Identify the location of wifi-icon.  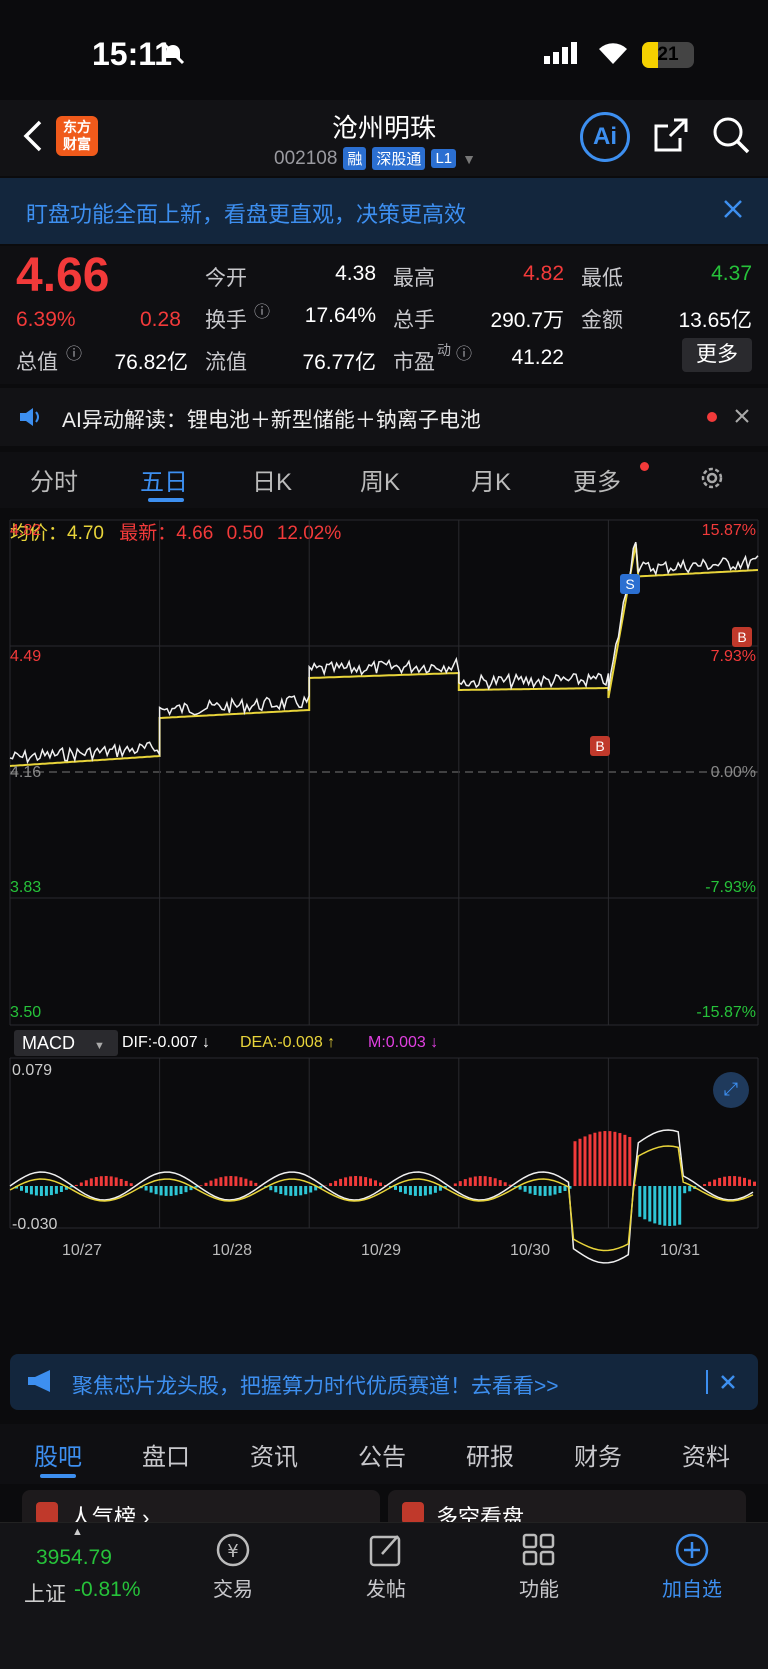
(613, 55).